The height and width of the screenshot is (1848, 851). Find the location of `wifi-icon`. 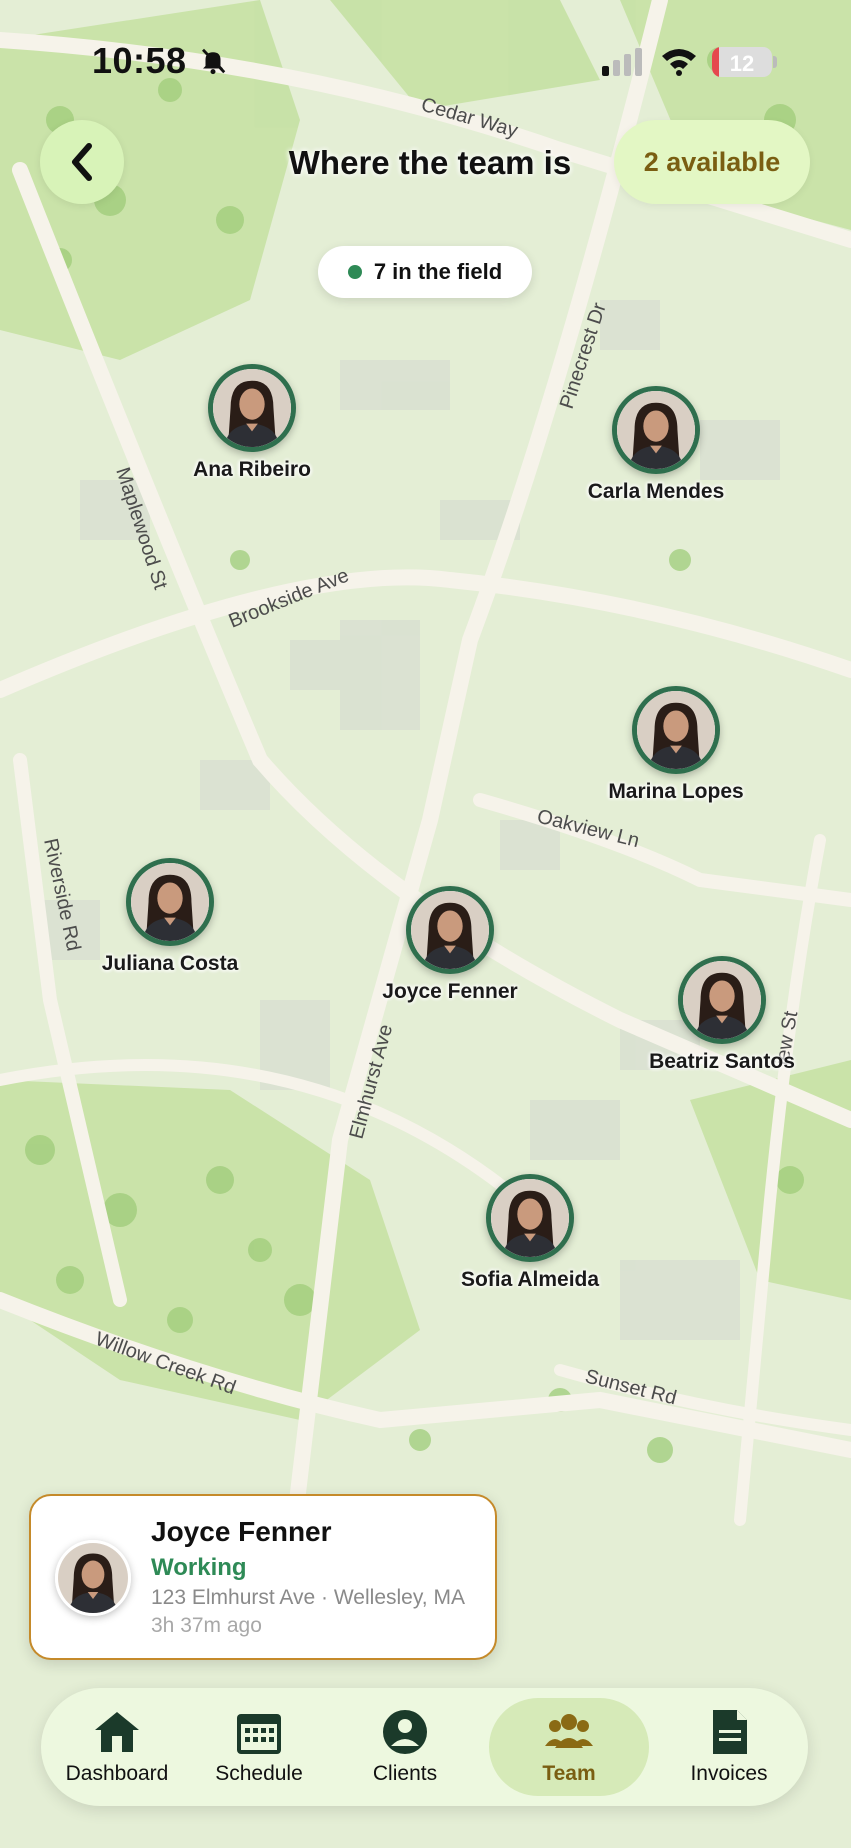

wifi-icon is located at coordinates (679, 62).